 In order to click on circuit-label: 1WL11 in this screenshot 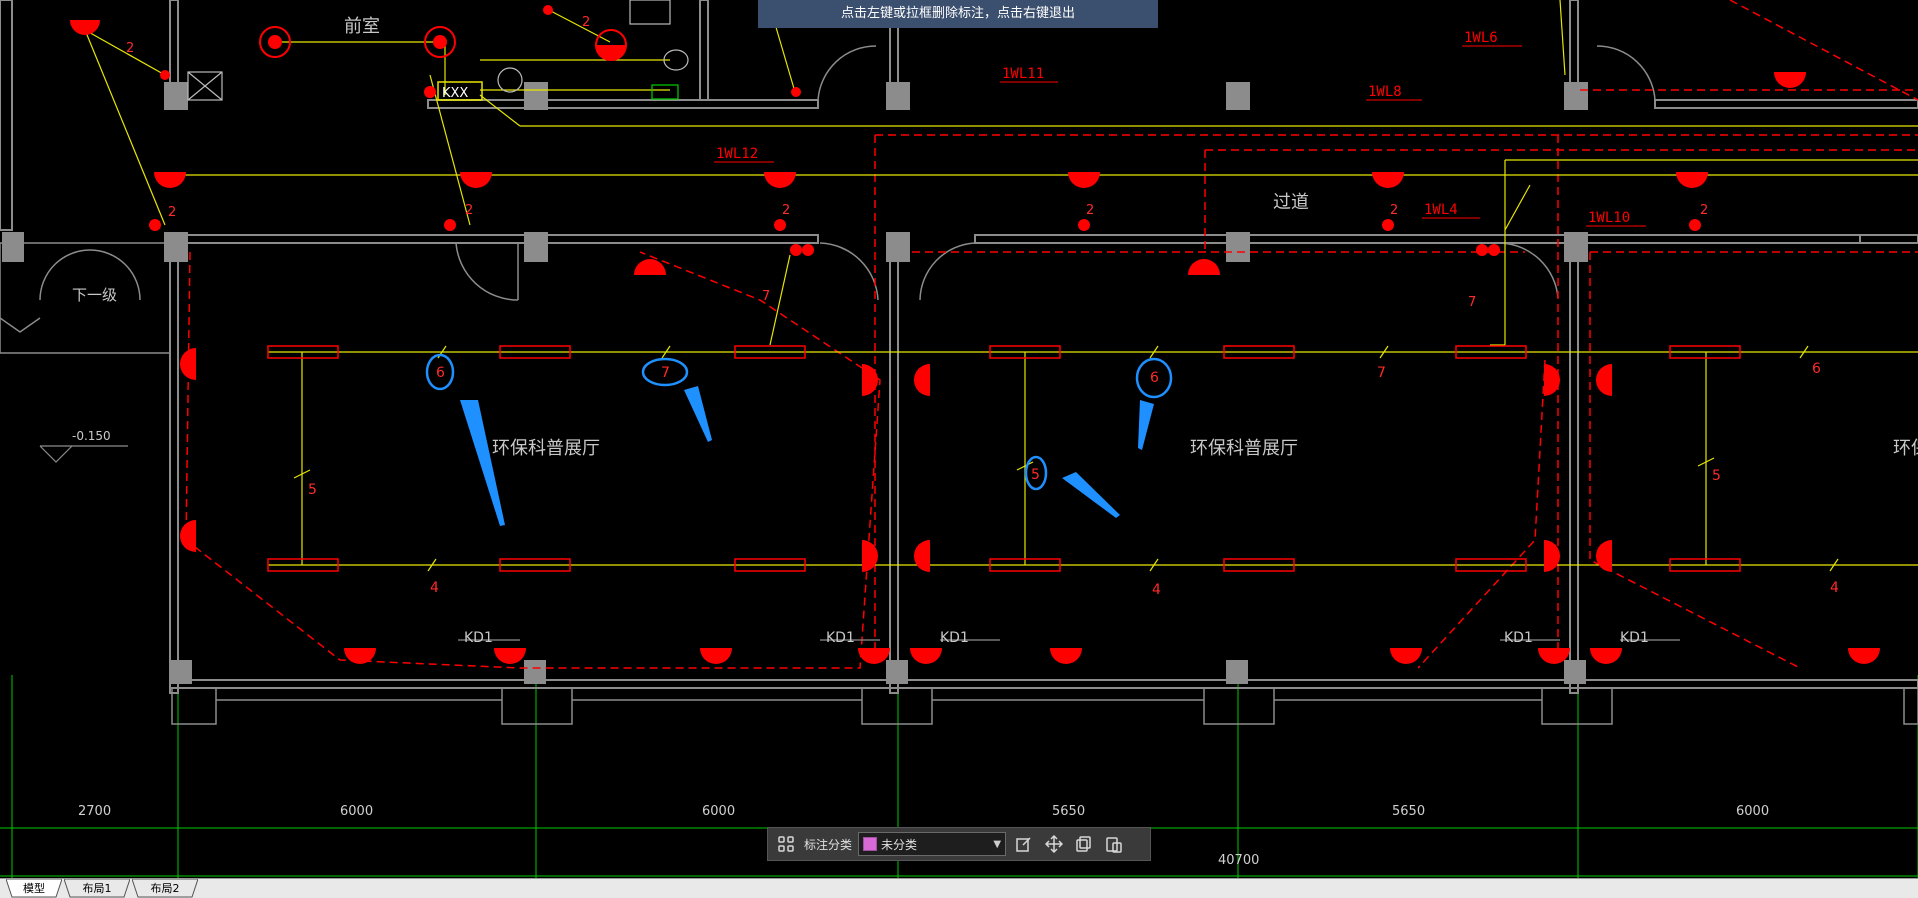, I will do `click(1023, 74)`.